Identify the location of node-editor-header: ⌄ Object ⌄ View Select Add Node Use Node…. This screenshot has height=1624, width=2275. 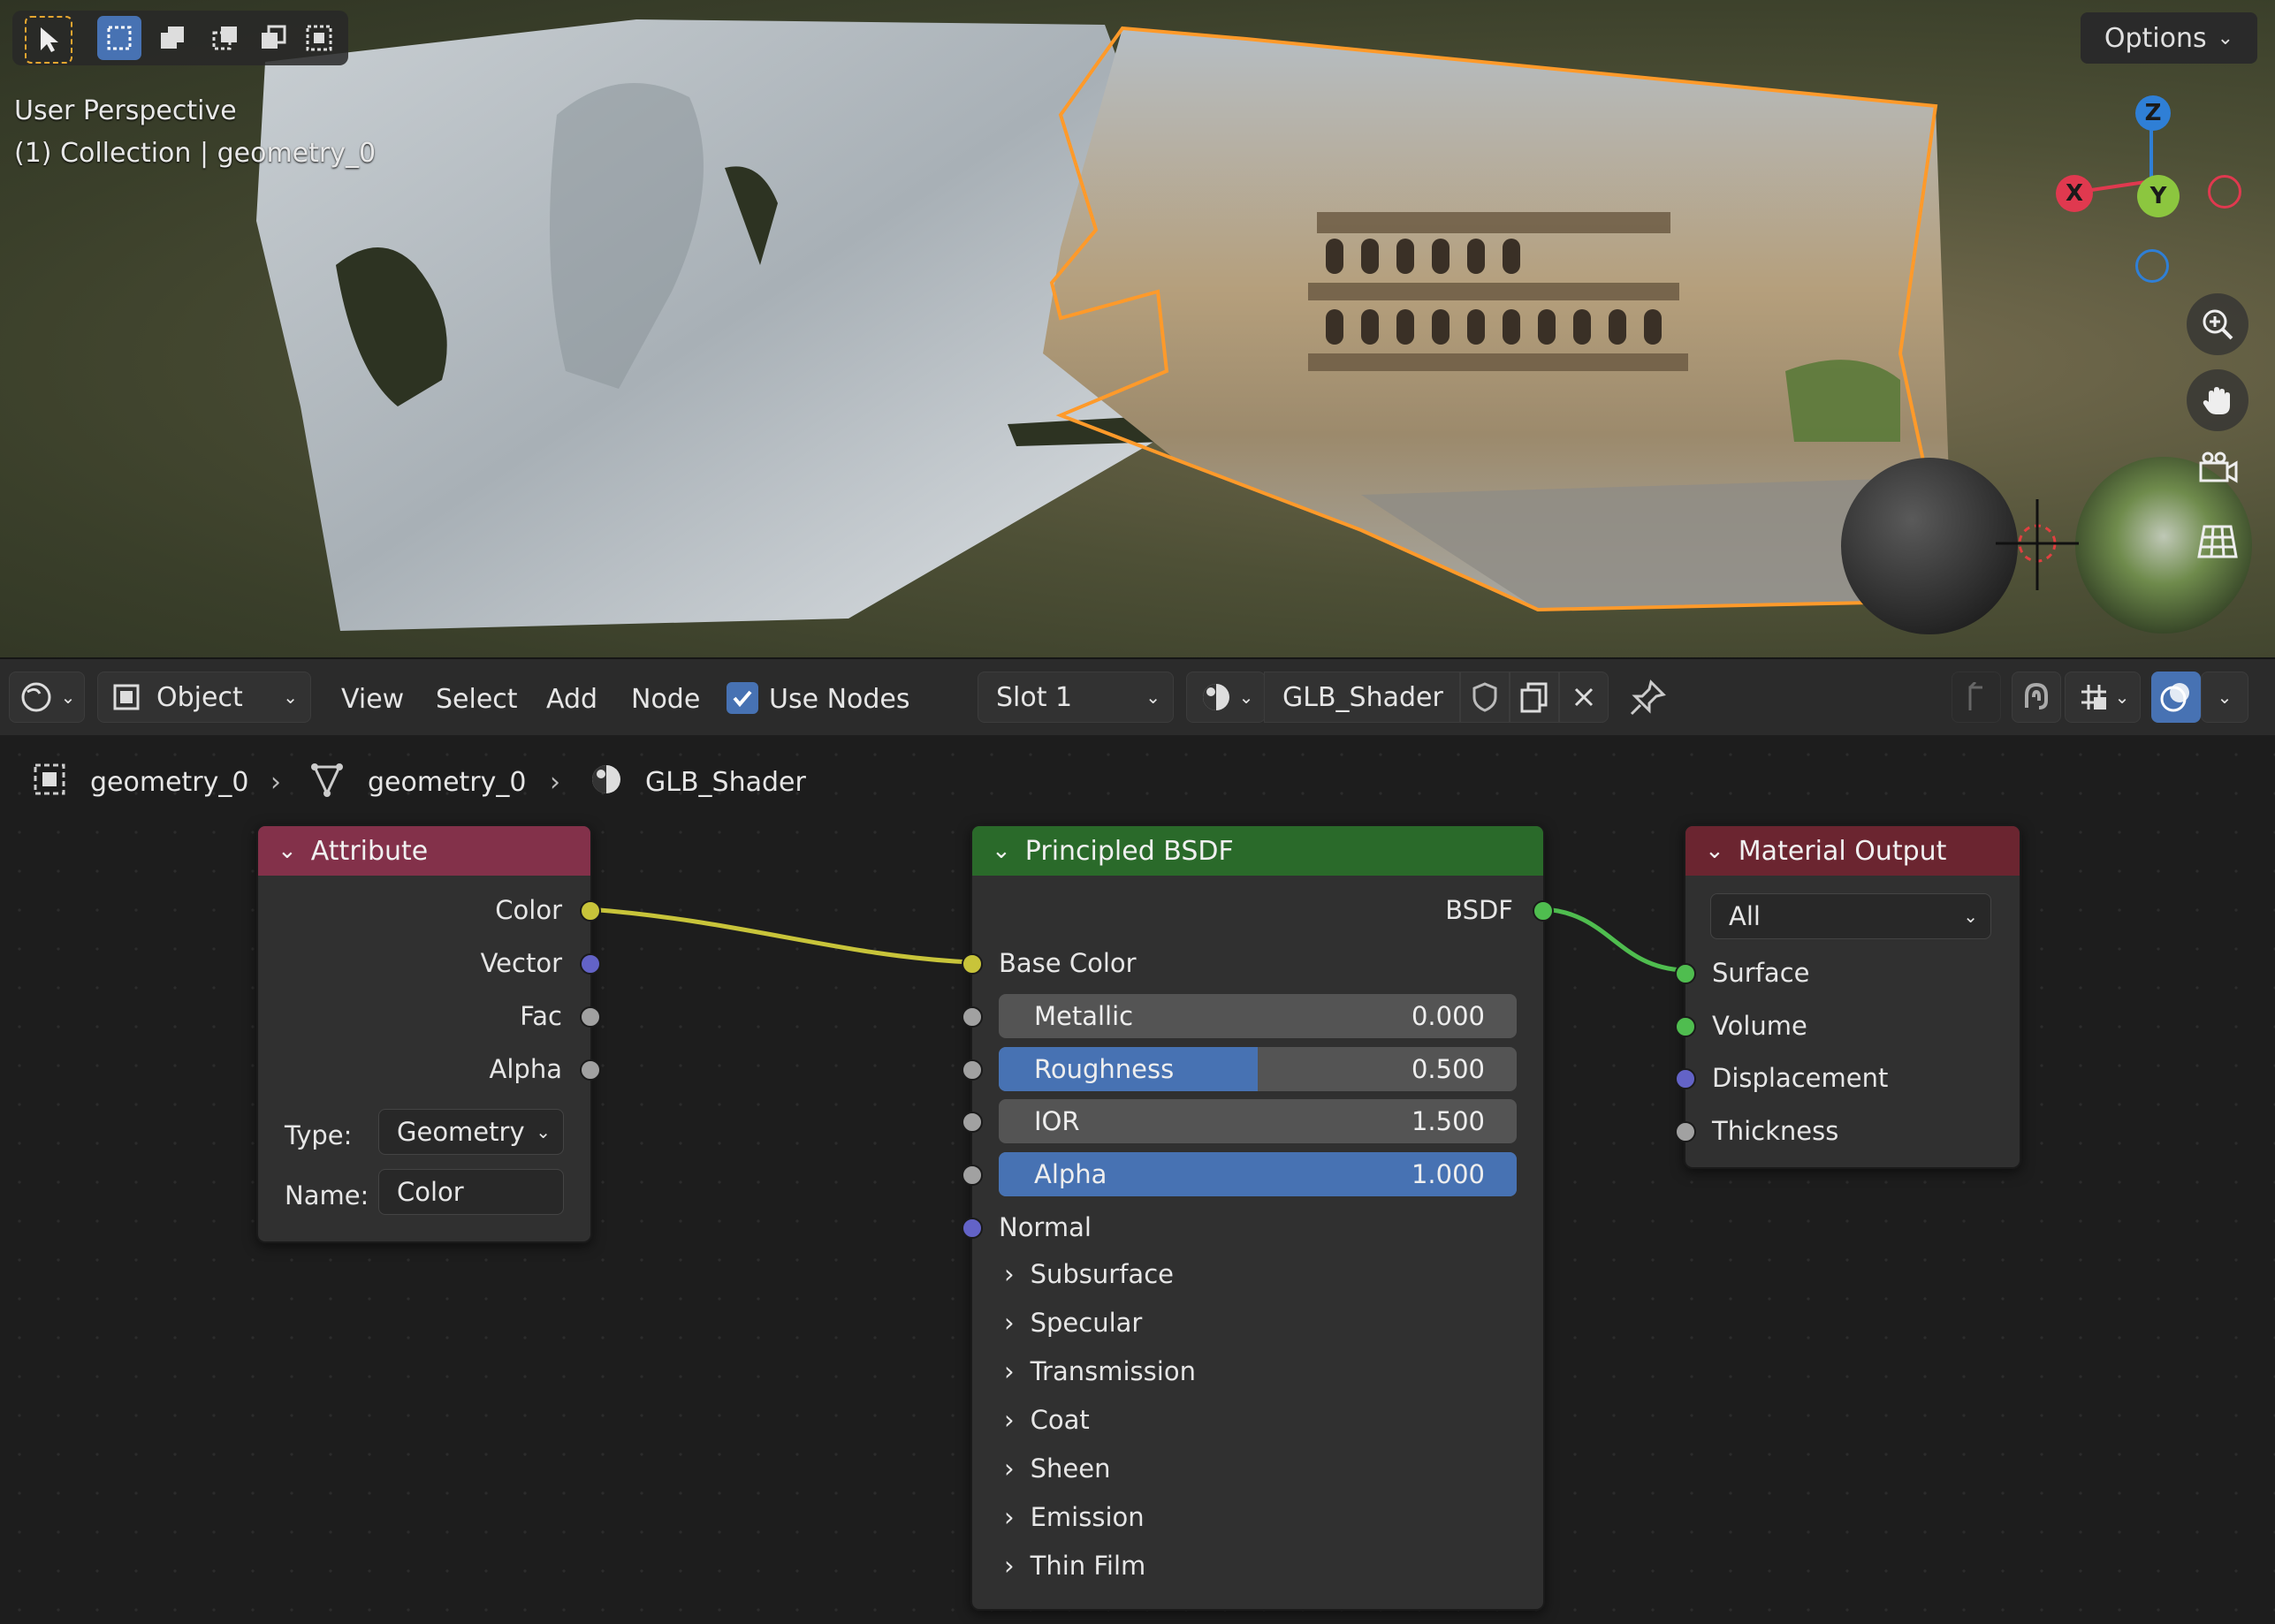
(1137, 697).